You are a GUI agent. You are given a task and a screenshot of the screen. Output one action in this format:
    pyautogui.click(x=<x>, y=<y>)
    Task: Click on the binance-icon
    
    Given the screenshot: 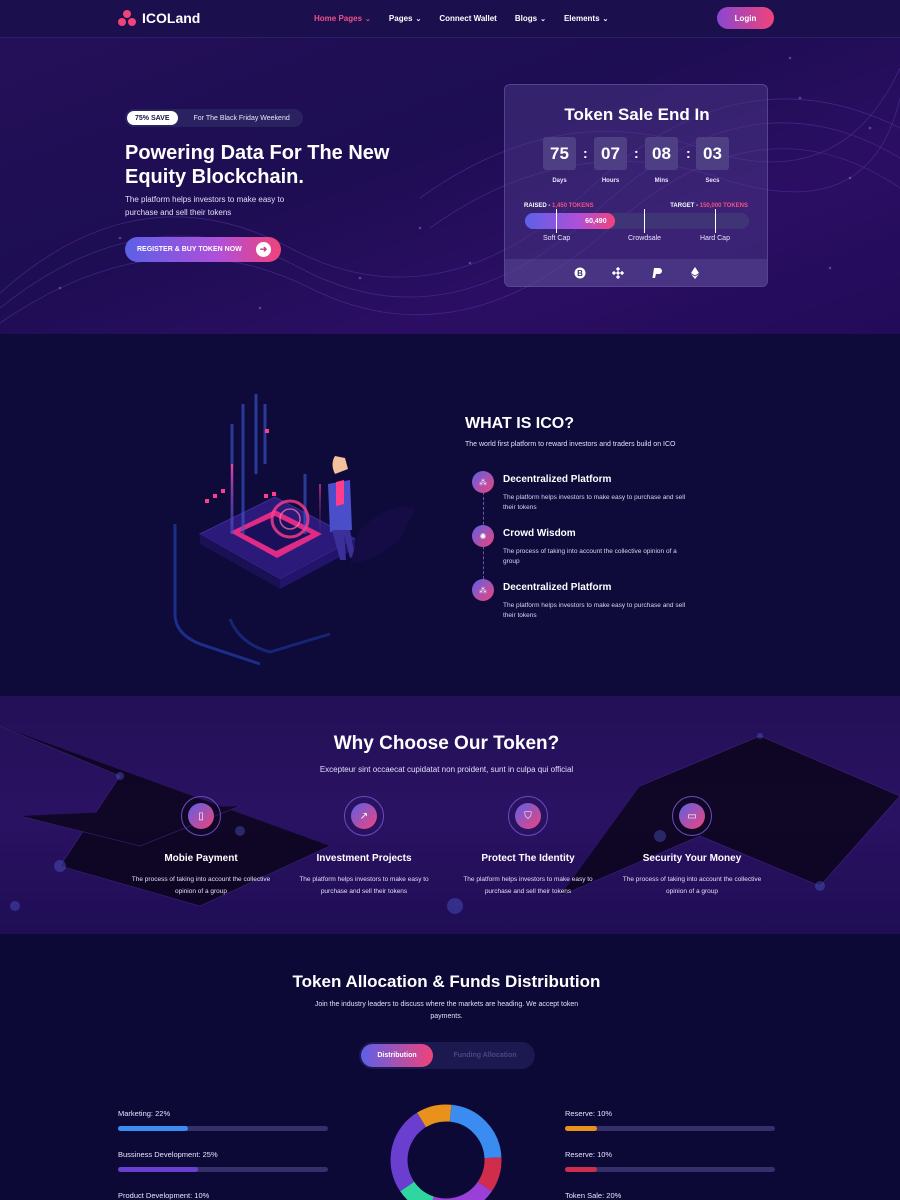 What is the action you would take?
    pyautogui.click(x=618, y=273)
    